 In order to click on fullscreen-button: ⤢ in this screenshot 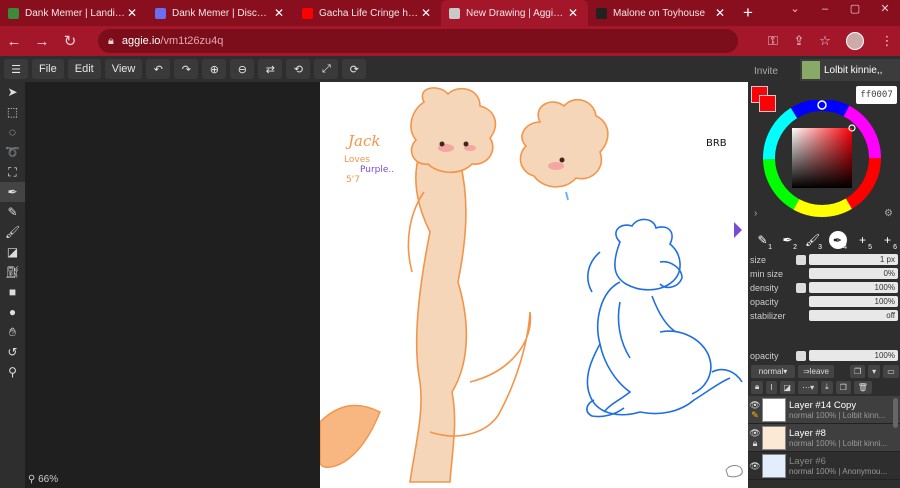, I will do `click(326, 69)`.